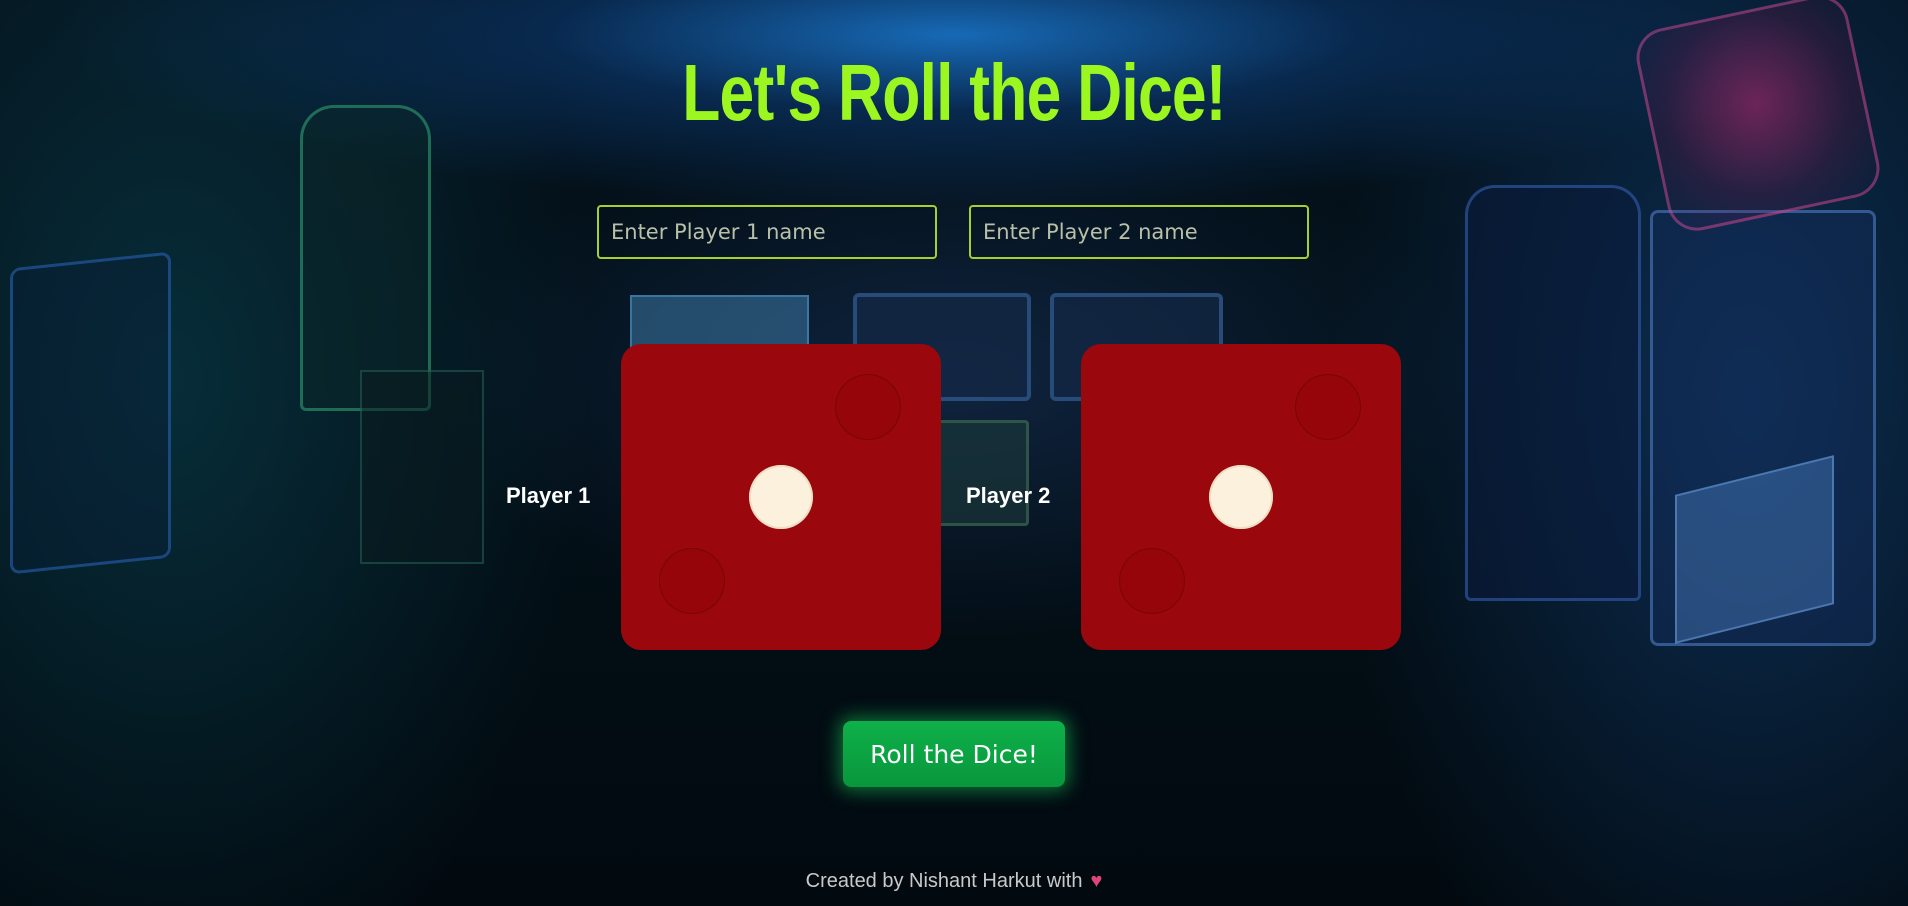 Image resolution: width=1908 pixels, height=906 pixels. I want to click on footer-credit: Created by Nishant Harkut with ♥, so click(954, 881).